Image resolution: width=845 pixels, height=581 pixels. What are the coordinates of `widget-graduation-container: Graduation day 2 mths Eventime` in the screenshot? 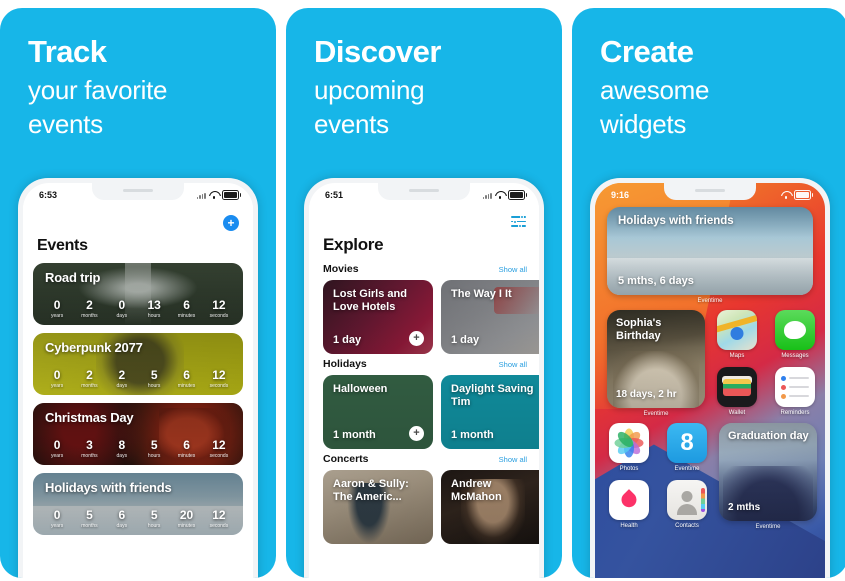 It's located at (768, 476).